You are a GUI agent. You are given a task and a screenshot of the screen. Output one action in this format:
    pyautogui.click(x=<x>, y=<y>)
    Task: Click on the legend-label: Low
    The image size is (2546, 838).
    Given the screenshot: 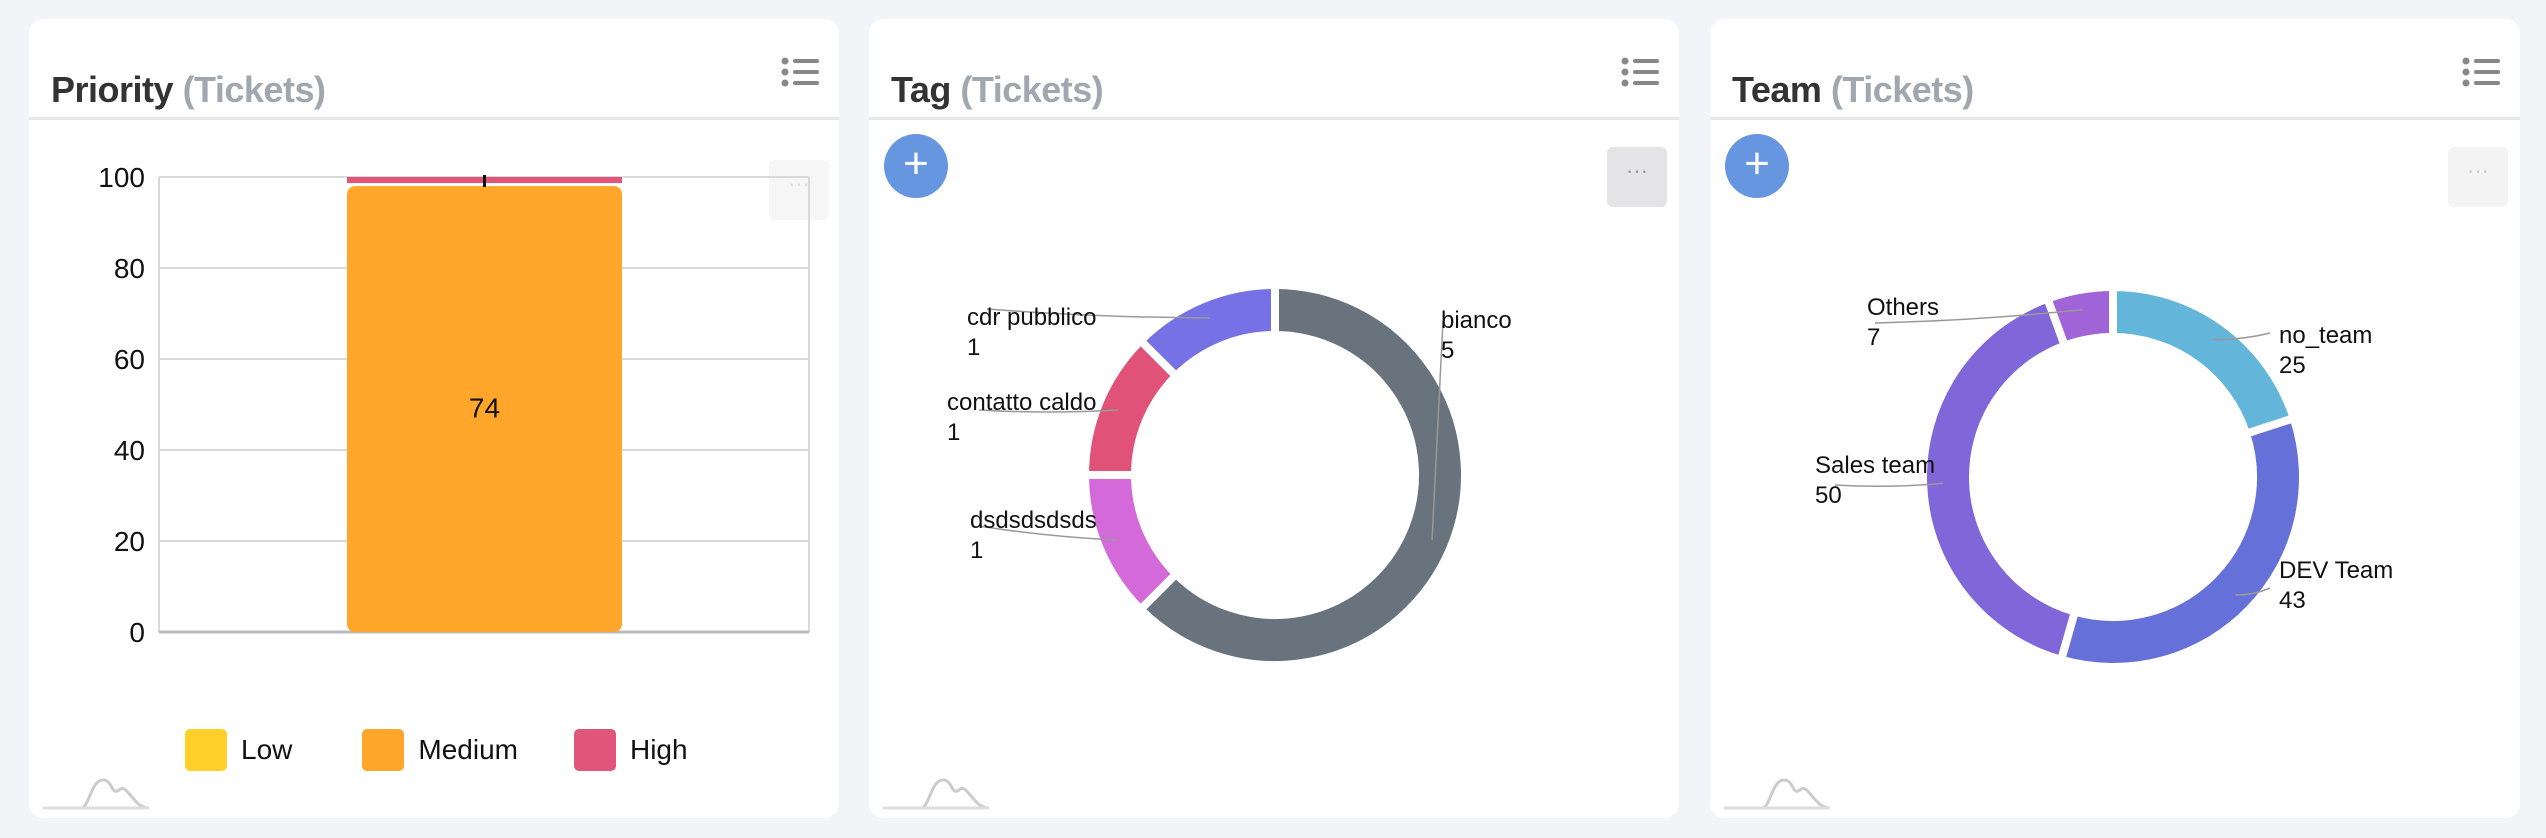 What is the action you would take?
    pyautogui.click(x=267, y=749)
    